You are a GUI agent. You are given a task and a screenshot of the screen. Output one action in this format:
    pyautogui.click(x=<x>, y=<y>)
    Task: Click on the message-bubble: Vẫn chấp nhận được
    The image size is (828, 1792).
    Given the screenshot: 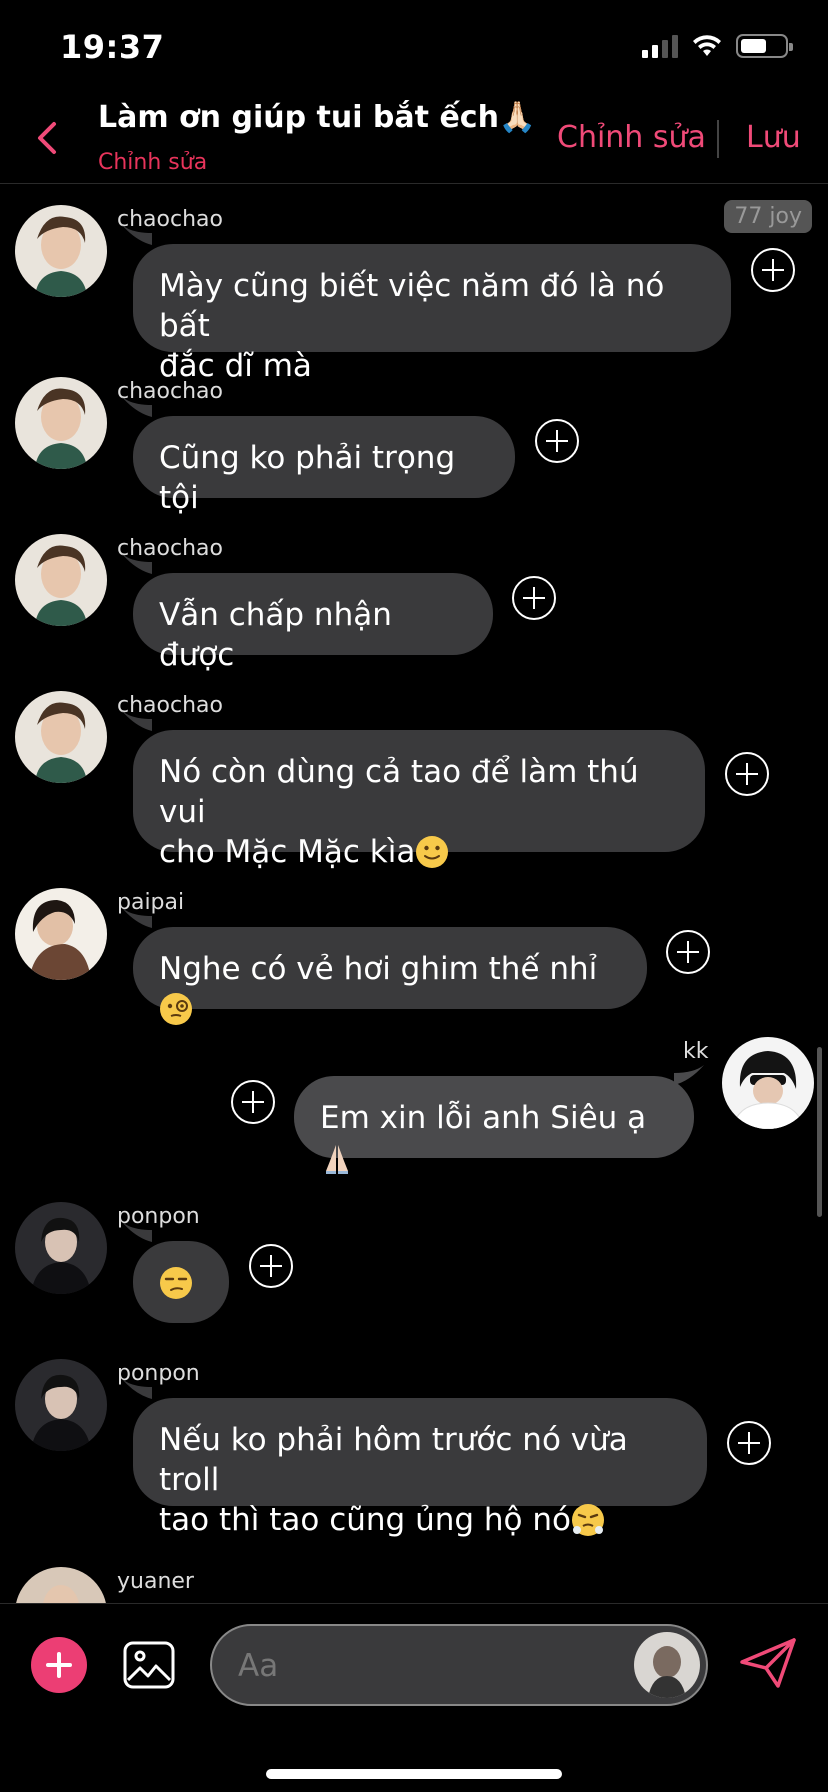 What is the action you would take?
    pyautogui.click(x=313, y=623)
    